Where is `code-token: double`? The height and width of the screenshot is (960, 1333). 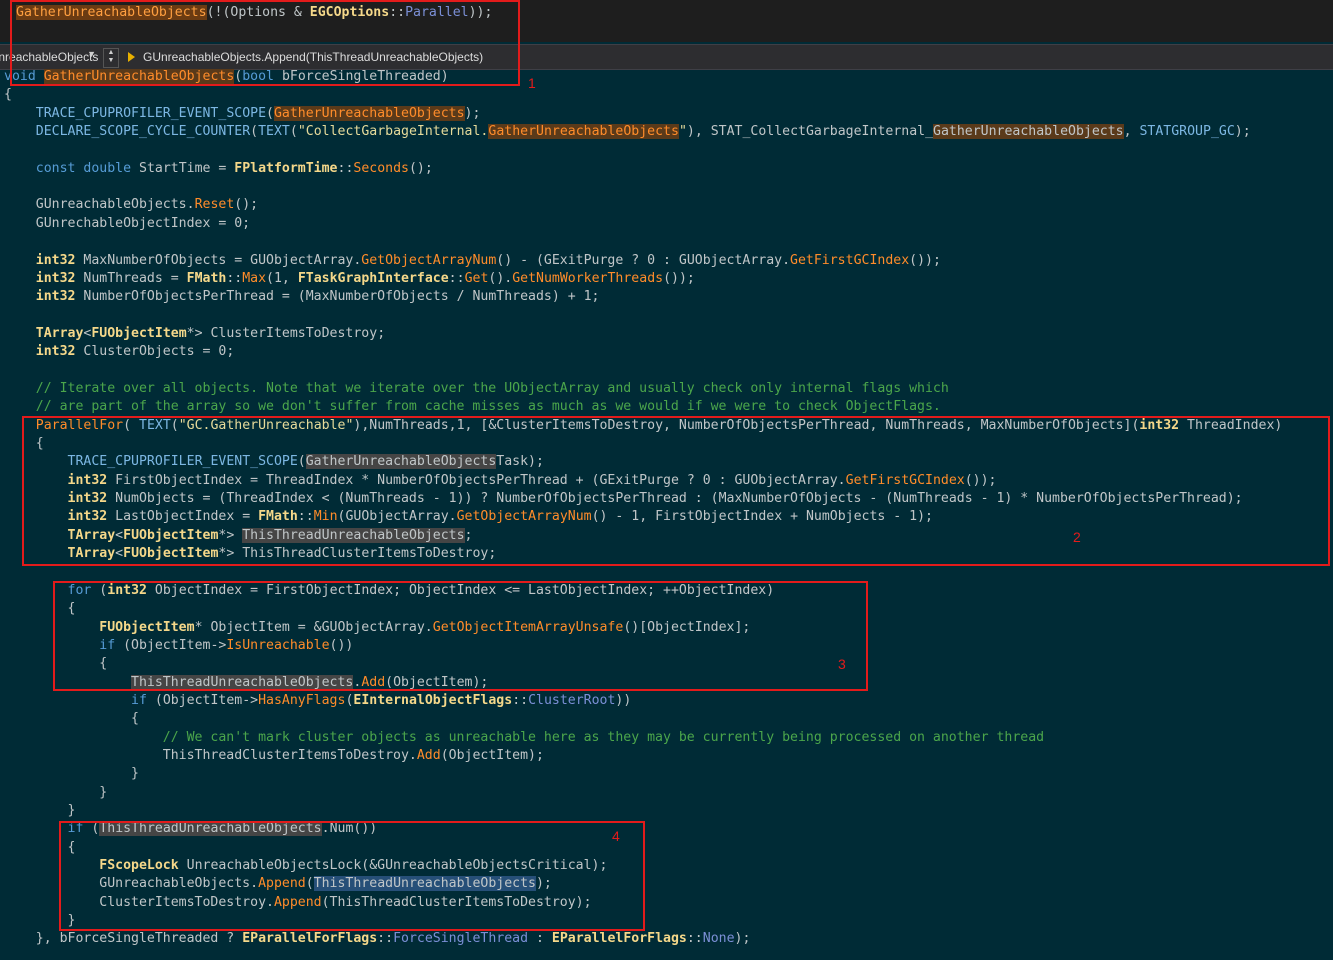
code-token: double is located at coordinates (107, 168).